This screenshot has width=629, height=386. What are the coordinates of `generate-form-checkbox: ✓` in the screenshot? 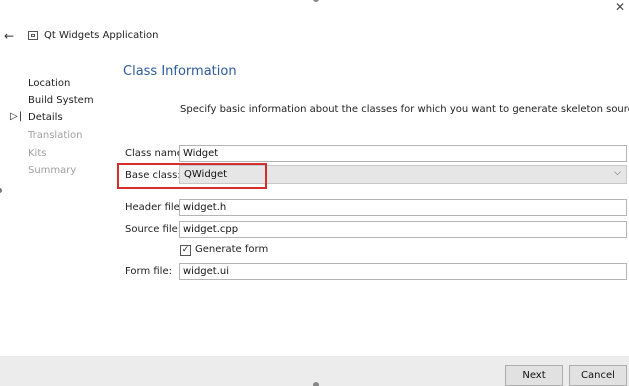 It's located at (185, 250).